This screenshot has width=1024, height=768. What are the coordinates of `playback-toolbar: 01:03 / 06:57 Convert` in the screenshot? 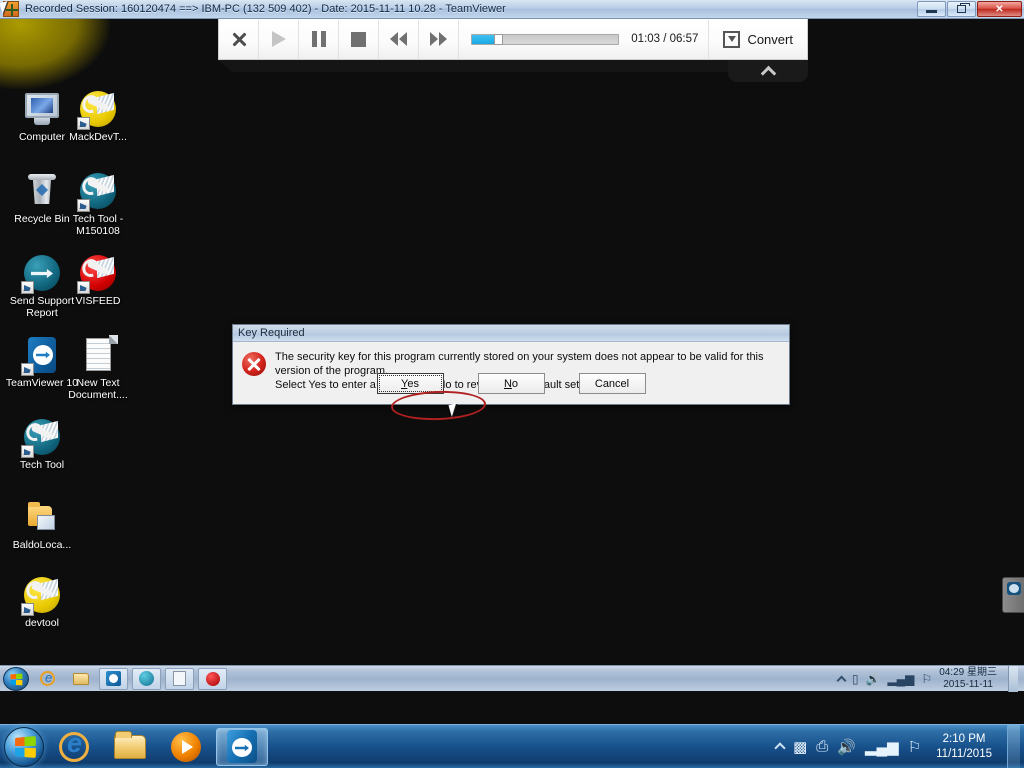 It's located at (513, 39).